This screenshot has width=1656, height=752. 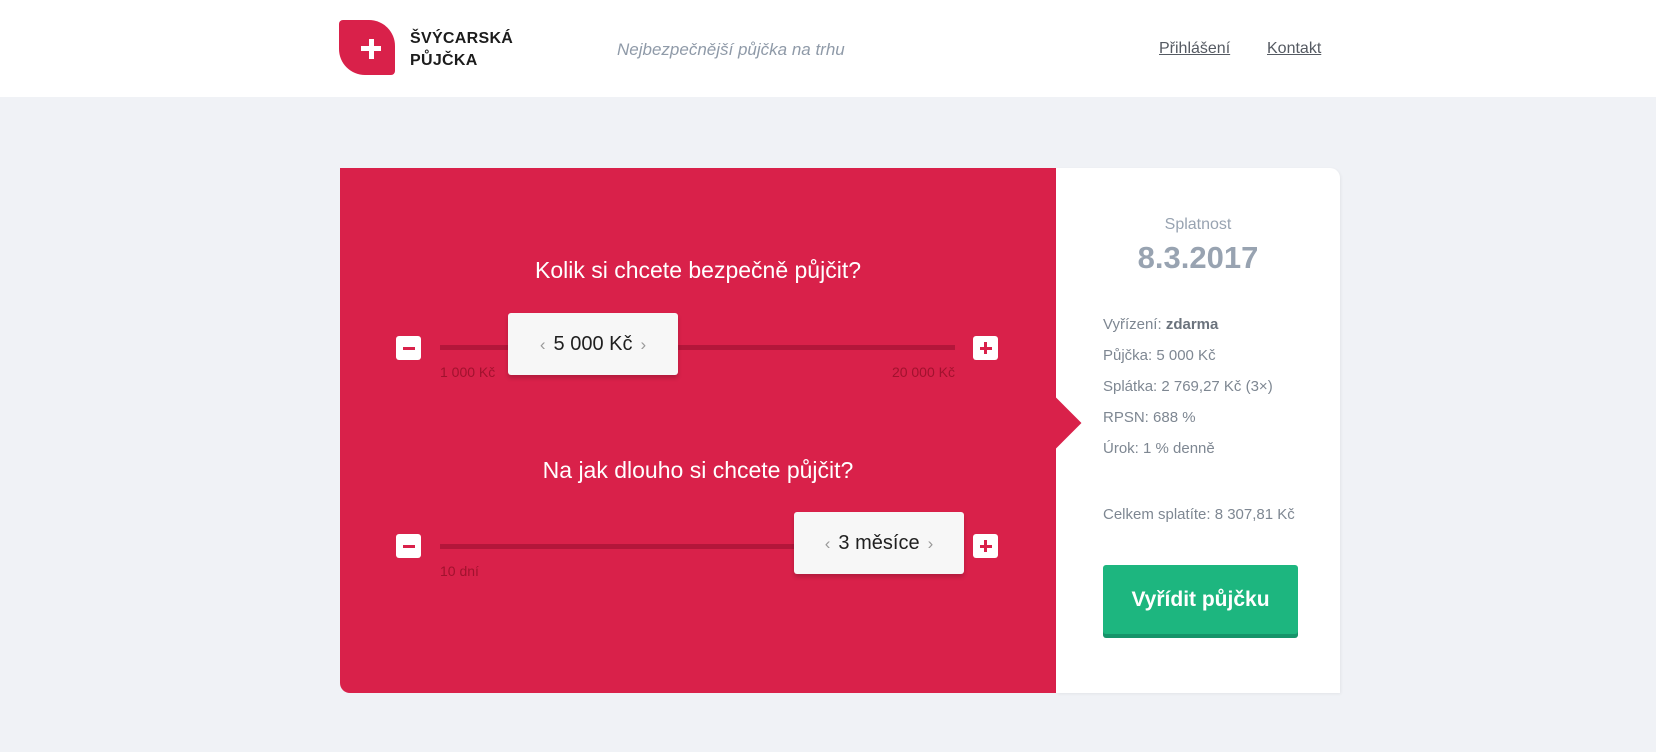 I want to click on amount-min-label: 1 000 Kč, so click(x=468, y=372).